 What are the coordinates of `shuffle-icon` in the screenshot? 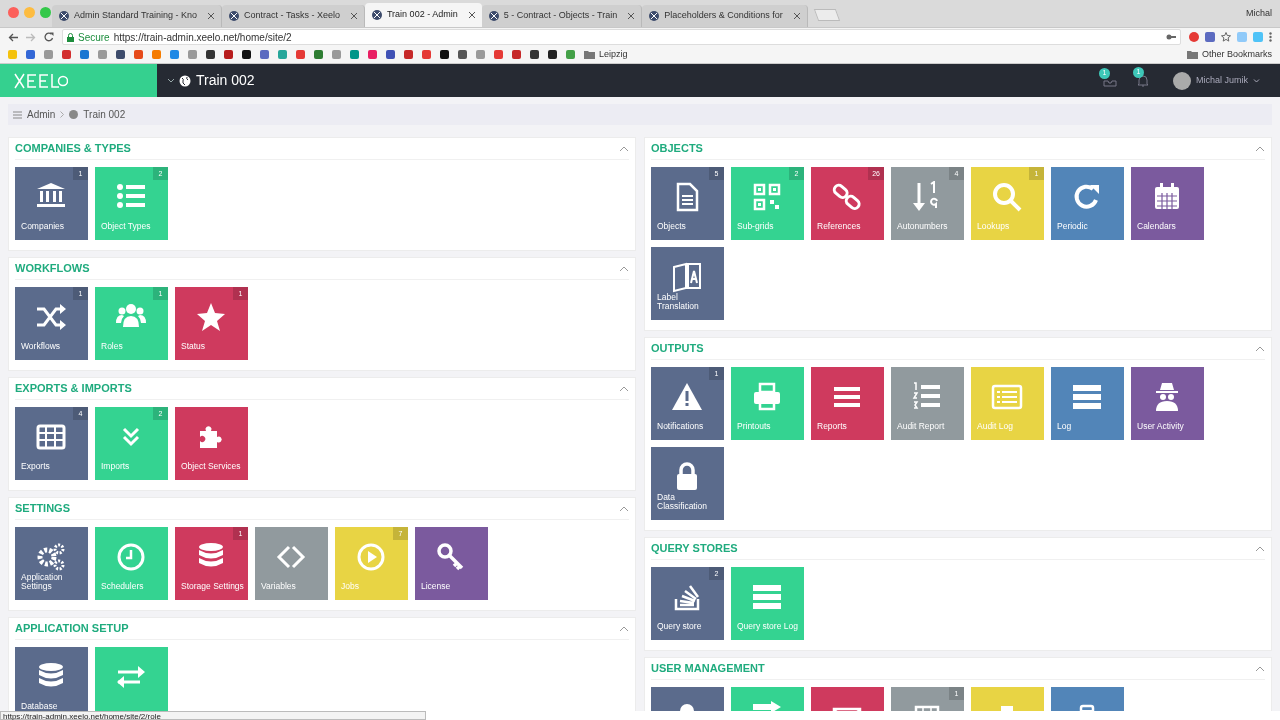 It's located at (51, 317).